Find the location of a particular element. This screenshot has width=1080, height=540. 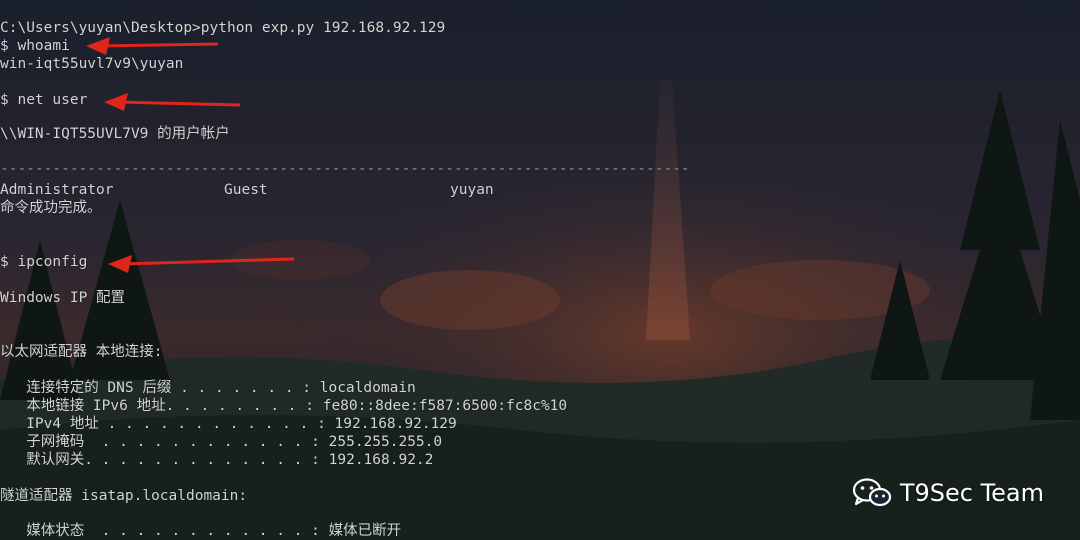

whoami-command: $ whoami is located at coordinates (35, 46).